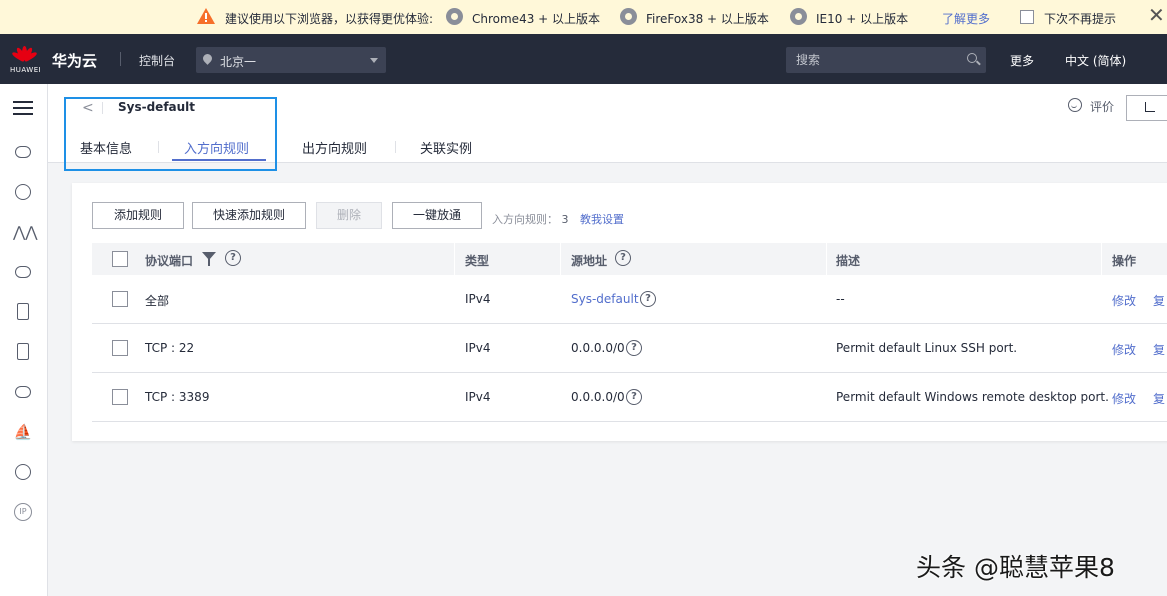  I want to click on rule-count-label: 入方向规则：, so click(525, 219).